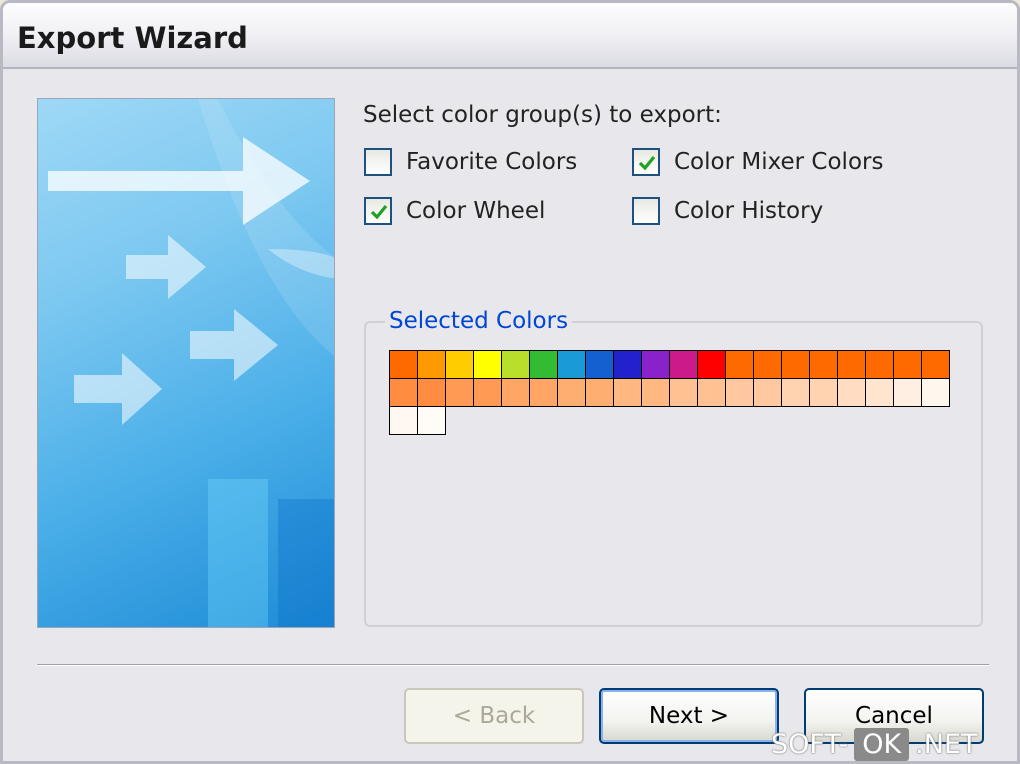 The width and height of the screenshot is (1020, 764). Describe the element at coordinates (510, 36) in the screenshot. I see `title-bar: Export Wizard` at that location.